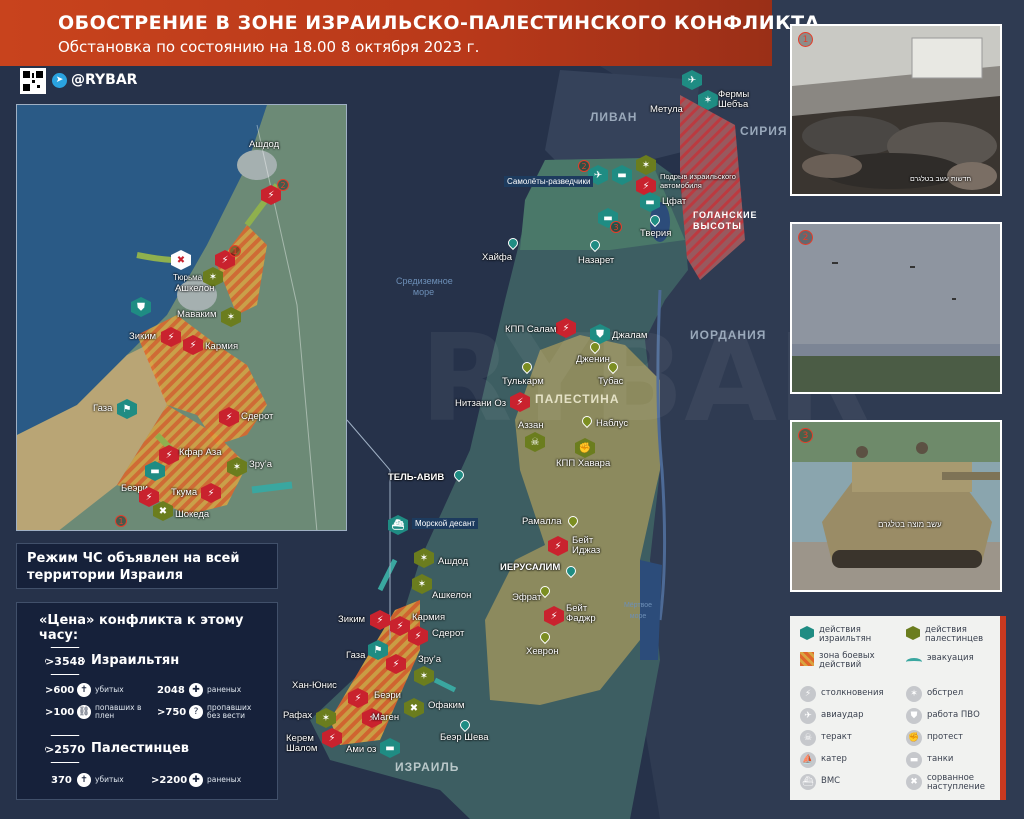 This screenshot has width=1024, height=819. I want to click on legend-isr-actions: действия израильтян, so click(850, 635).